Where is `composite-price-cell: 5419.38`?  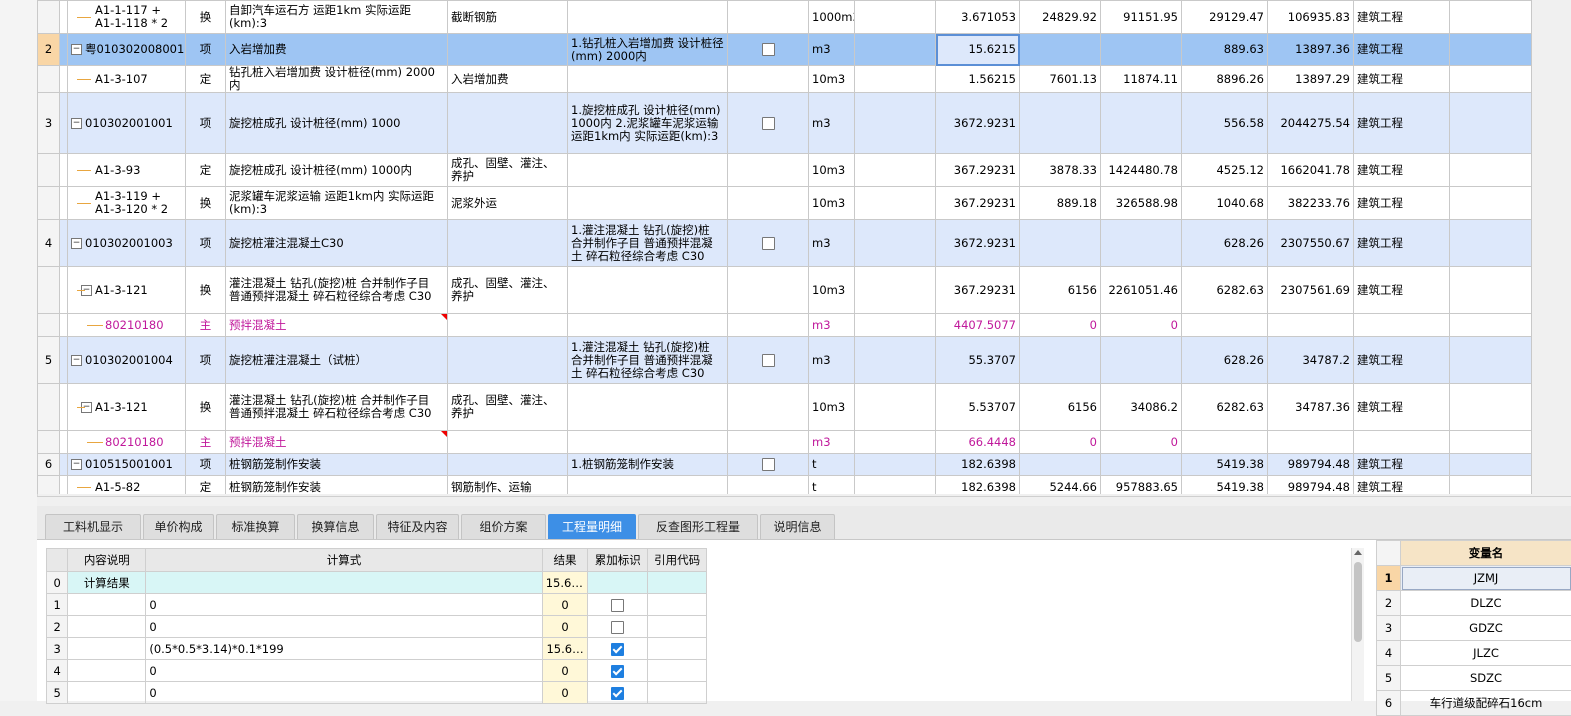 composite-price-cell: 5419.38 is located at coordinates (1225, 485).